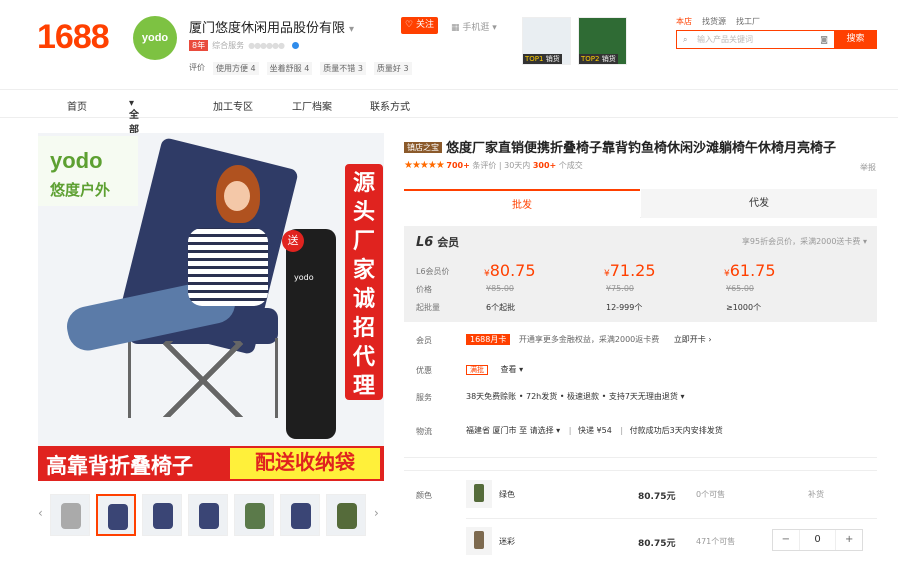 Image resolution: width=898 pixels, height=569 pixels. I want to click on star-rating-icon: ★★★★★, so click(424, 165).